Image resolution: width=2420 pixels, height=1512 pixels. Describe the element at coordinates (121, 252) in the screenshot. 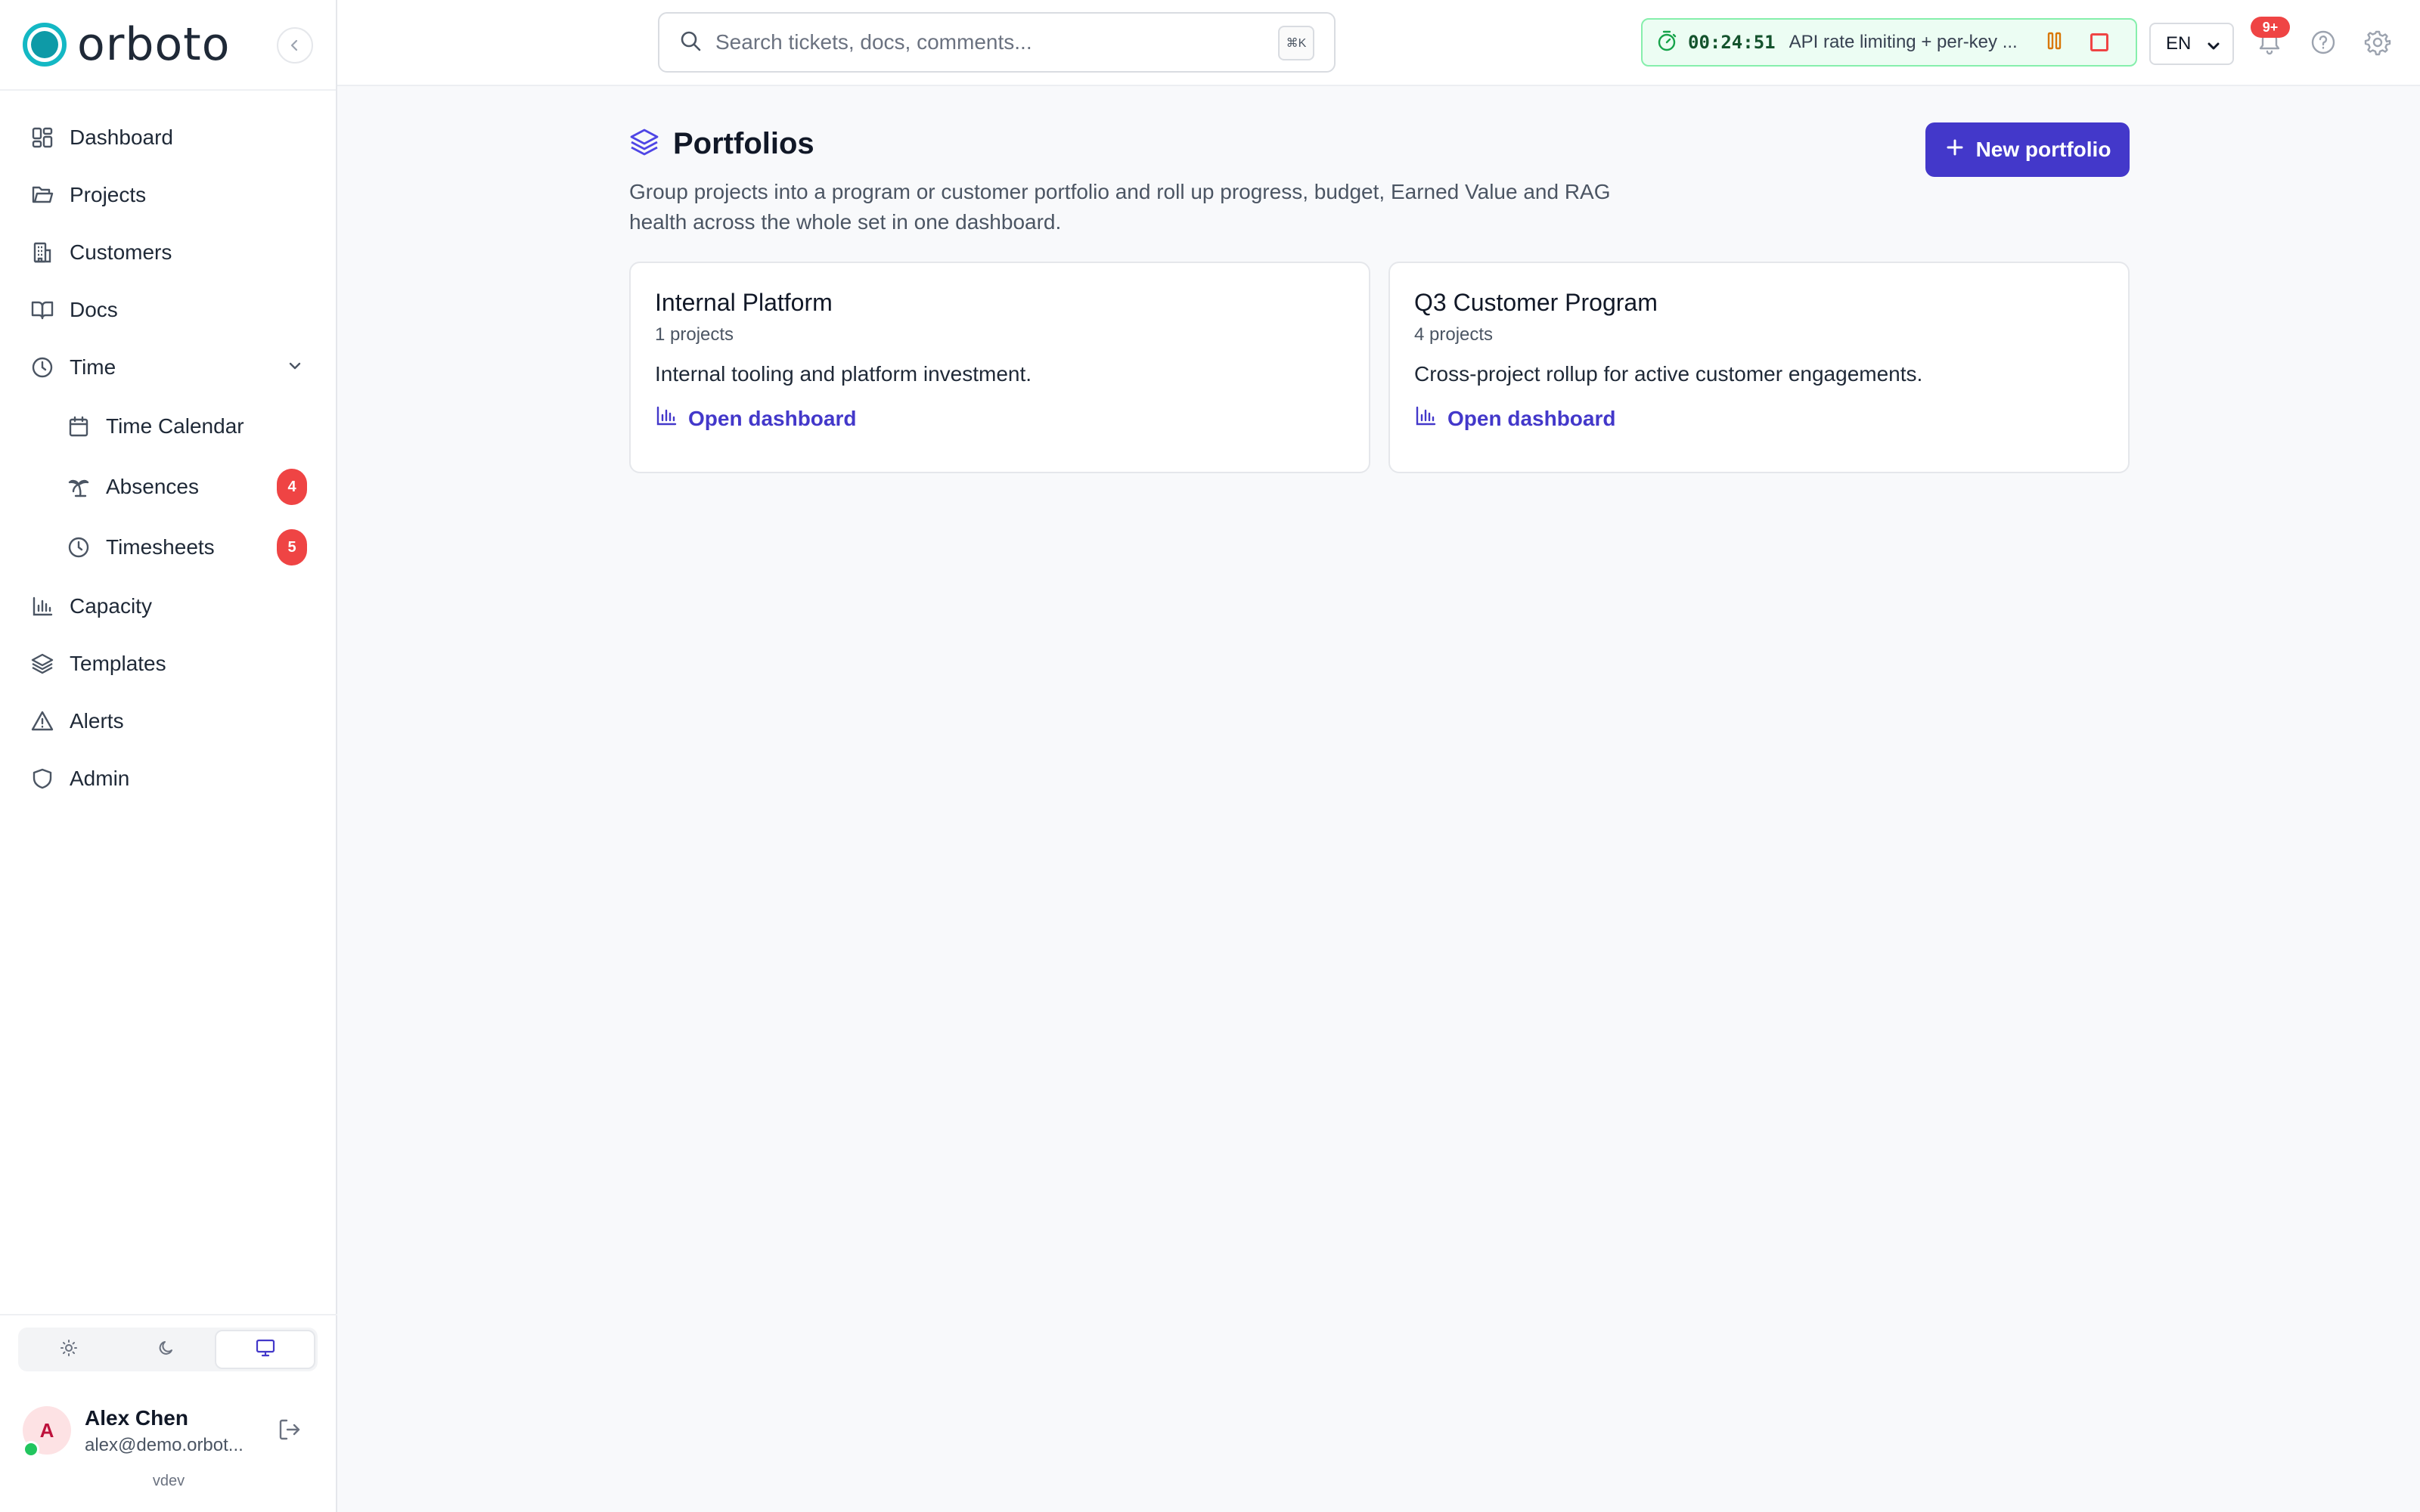

I see `sidebar-item-label: Customers` at that location.